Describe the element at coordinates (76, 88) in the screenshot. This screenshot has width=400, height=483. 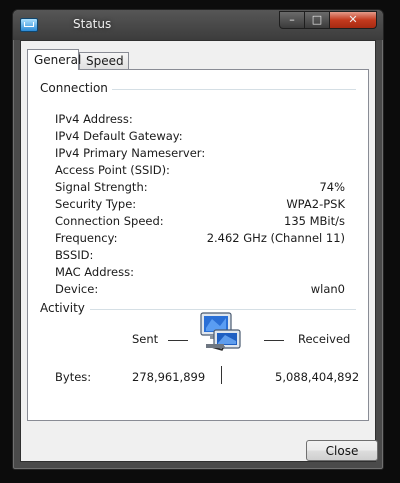
I see `connection-heading: Connection` at that location.